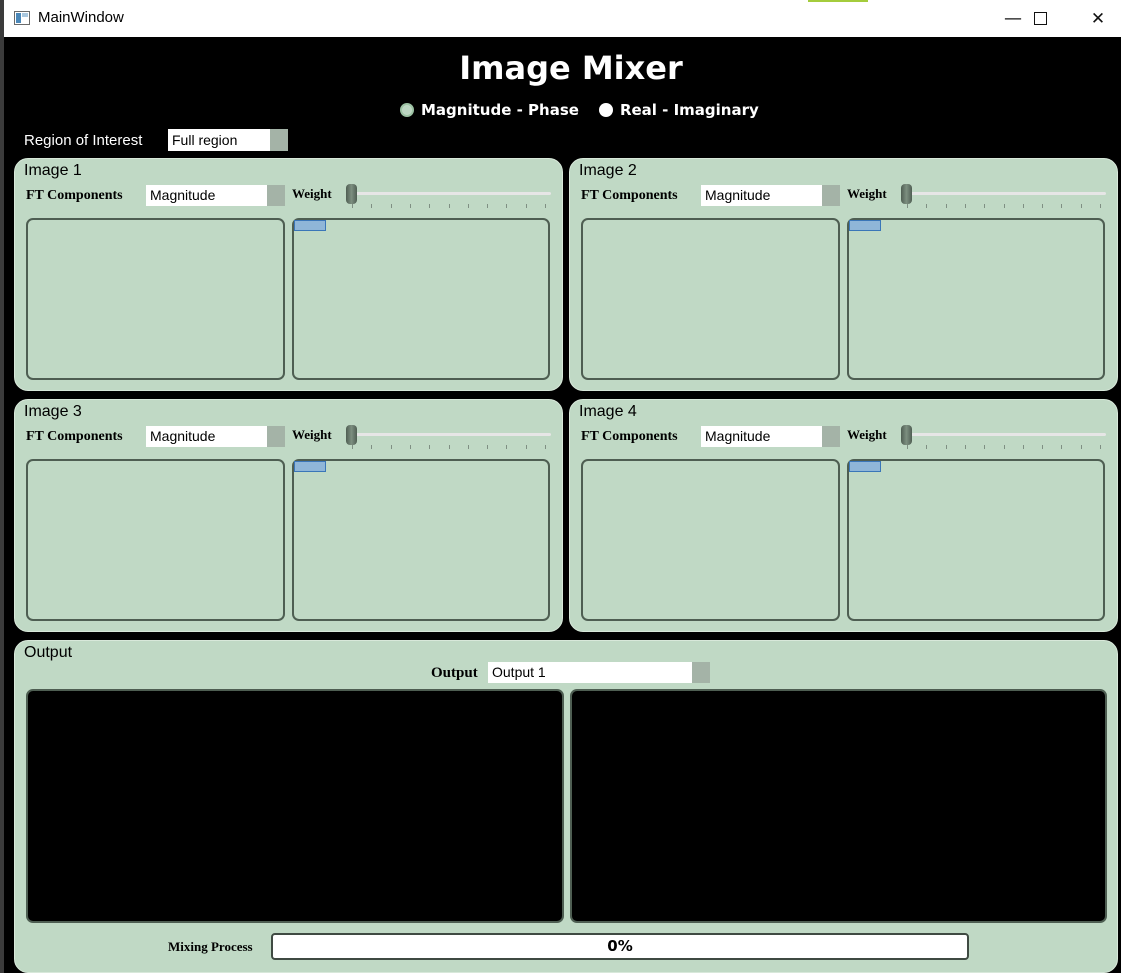 This screenshot has width=1121, height=973. What do you see at coordinates (454, 673) in the screenshot?
I see `output-selector-label: Output` at bounding box center [454, 673].